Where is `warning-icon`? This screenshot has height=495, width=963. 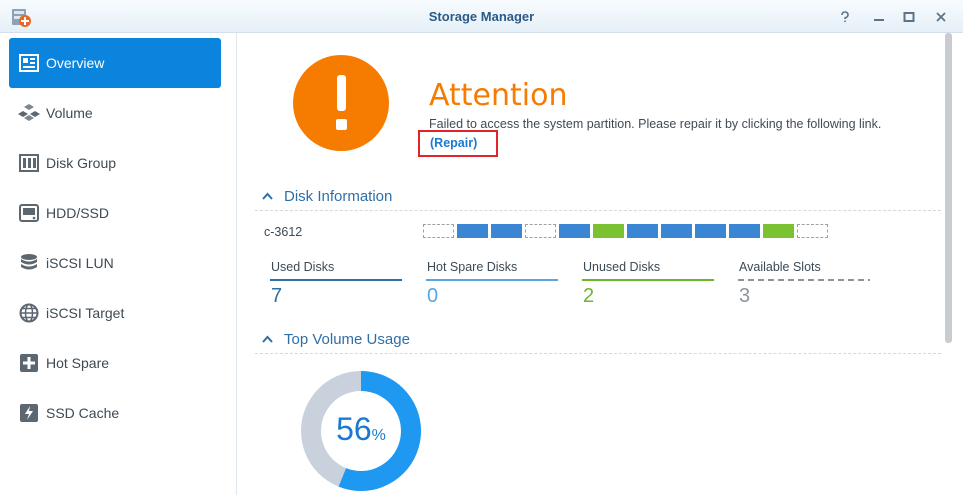 warning-icon is located at coordinates (341, 103).